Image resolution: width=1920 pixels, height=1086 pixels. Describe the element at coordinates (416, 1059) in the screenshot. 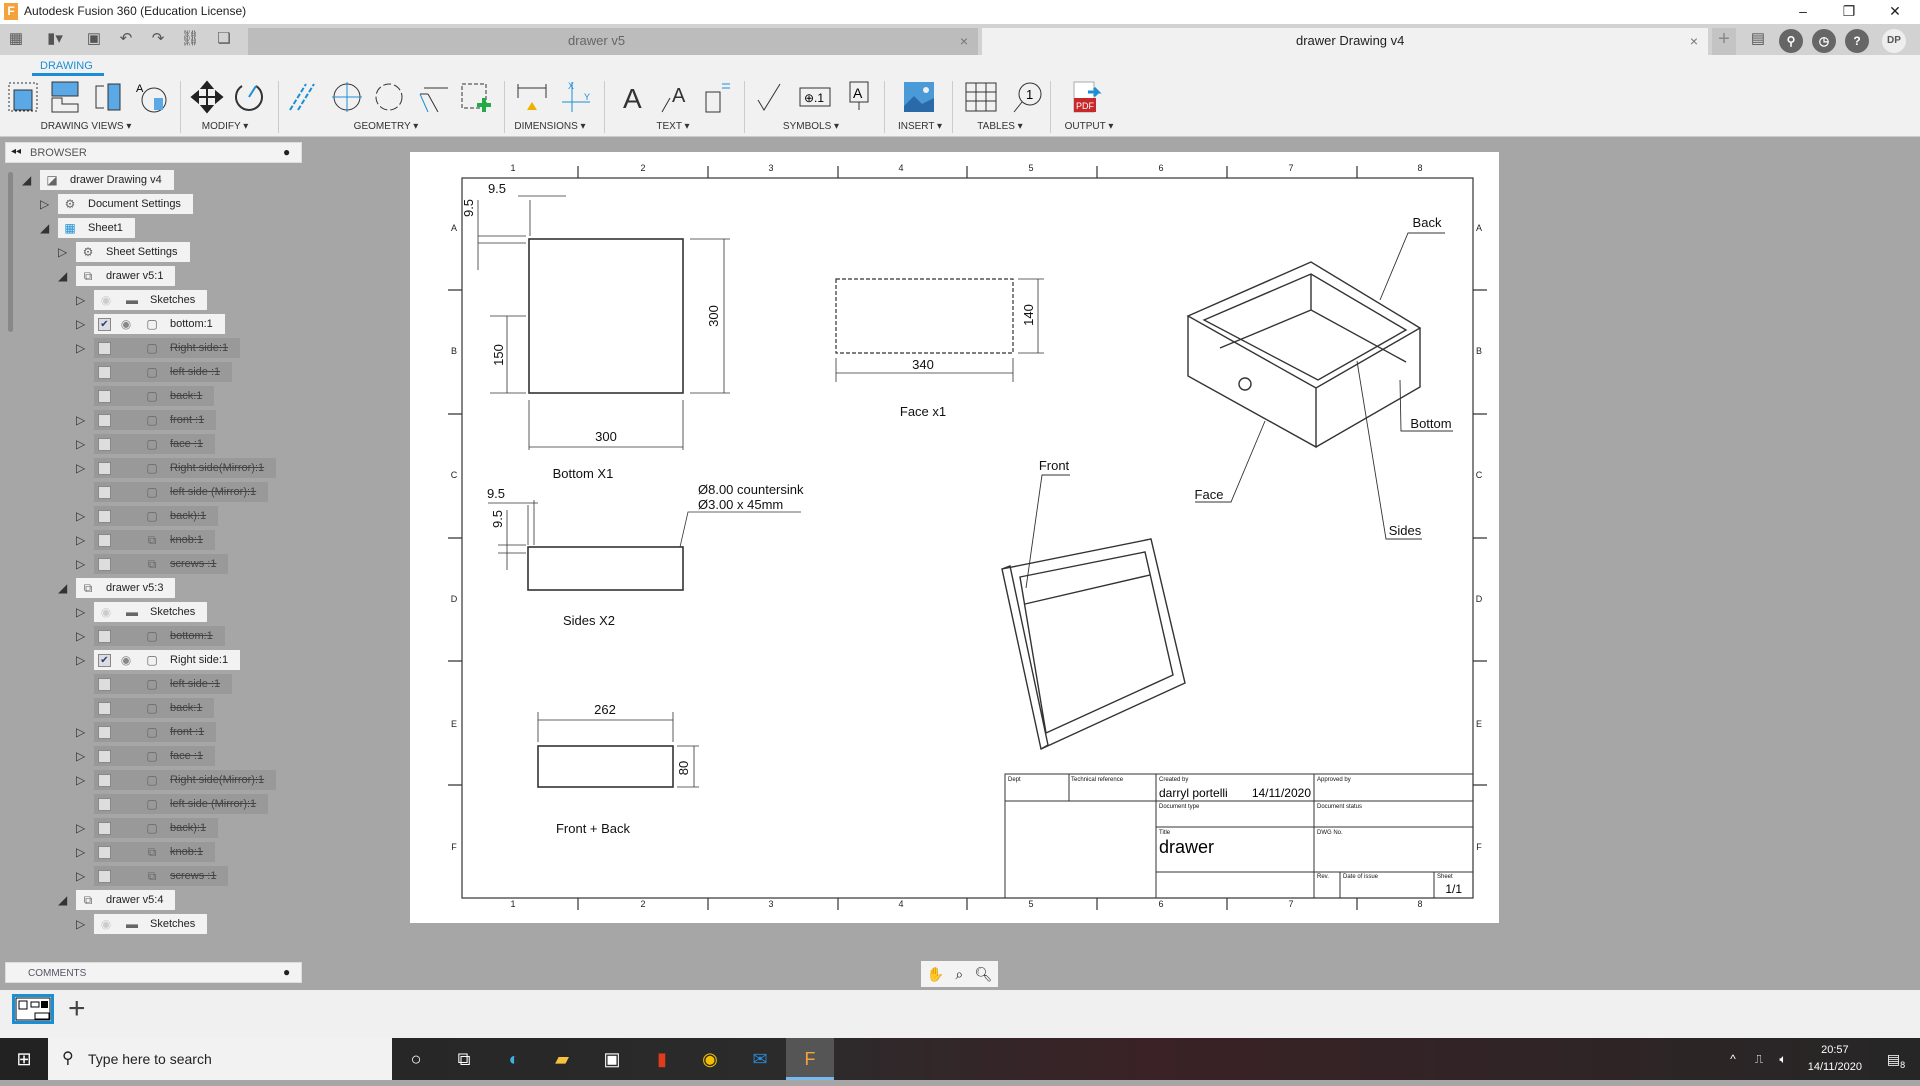

I see `cortana-icon: ○` at that location.